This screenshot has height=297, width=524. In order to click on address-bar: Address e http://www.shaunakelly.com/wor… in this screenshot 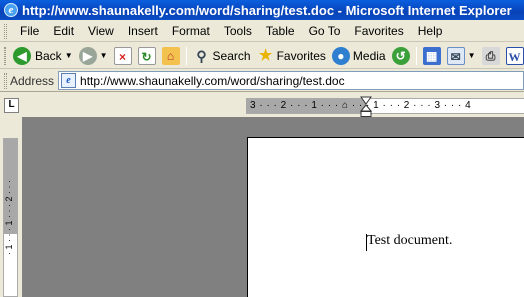, I will do `click(262, 81)`.